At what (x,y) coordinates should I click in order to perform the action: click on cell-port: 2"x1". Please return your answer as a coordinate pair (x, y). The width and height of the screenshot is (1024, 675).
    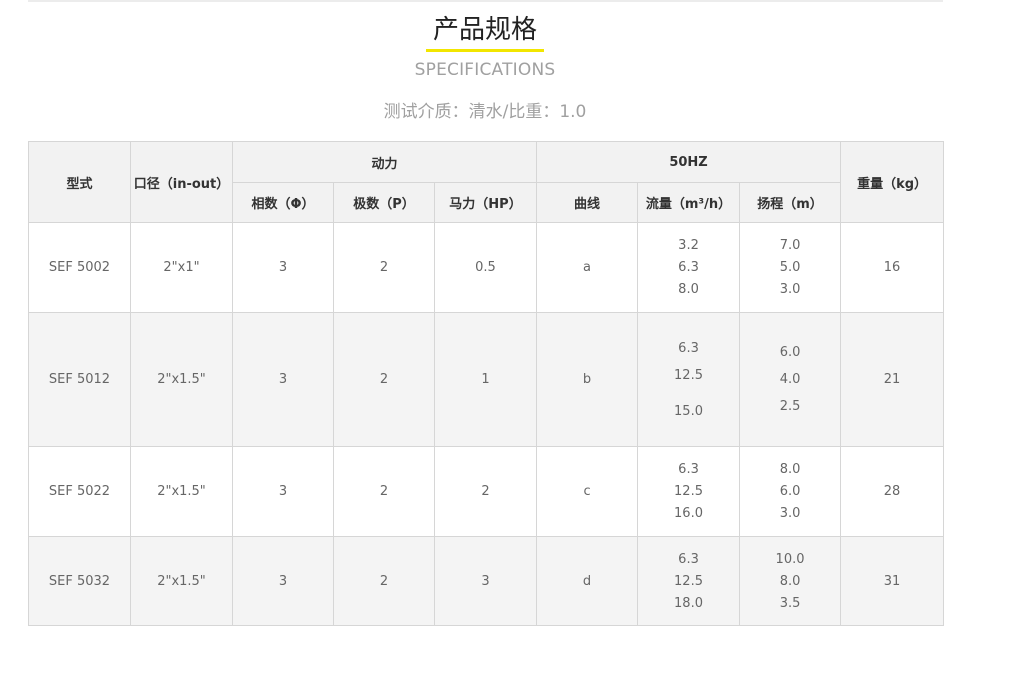
    Looking at the image, I should click on (181, 267).